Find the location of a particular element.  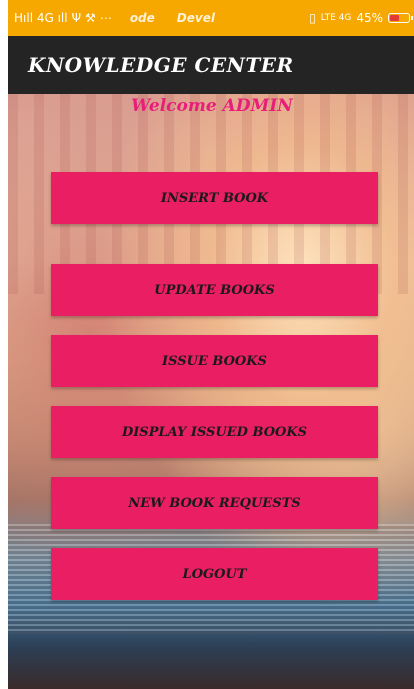

app-bar: KNOWLEDGE CENTER is located at coordinates (211, 65).